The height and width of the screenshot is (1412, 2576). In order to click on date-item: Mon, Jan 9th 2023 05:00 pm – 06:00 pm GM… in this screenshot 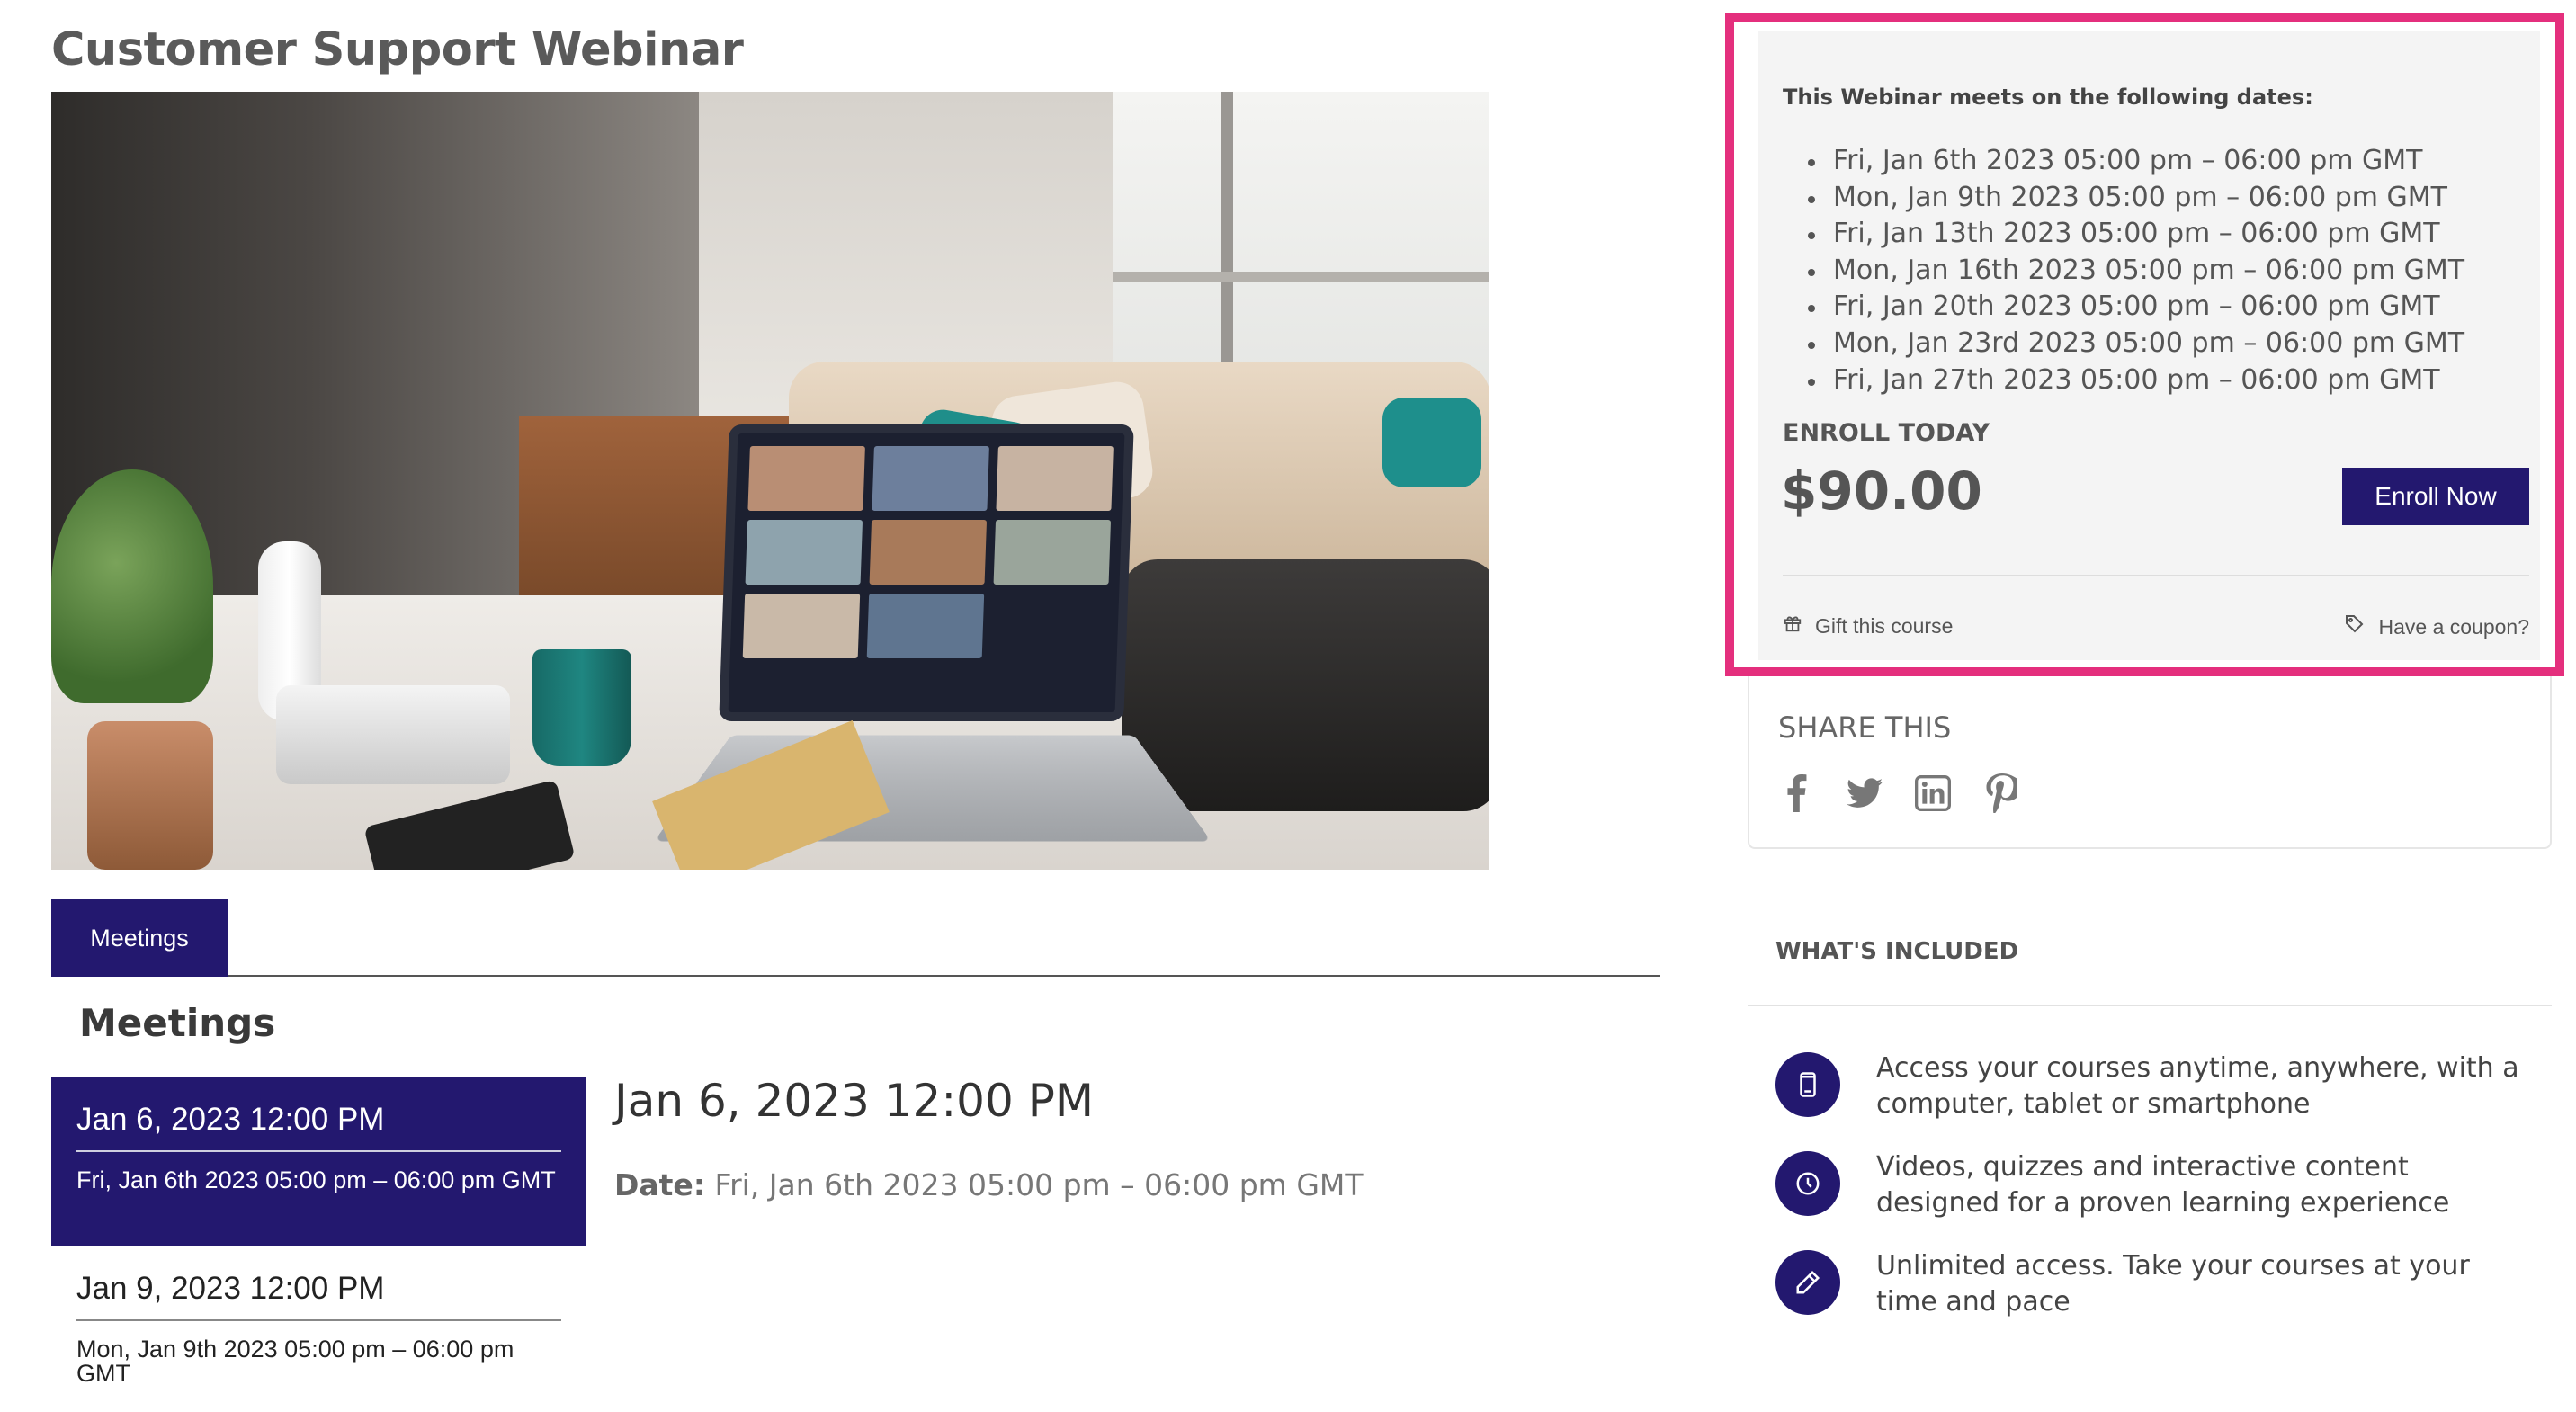, I will do `click(2136, 198)`.